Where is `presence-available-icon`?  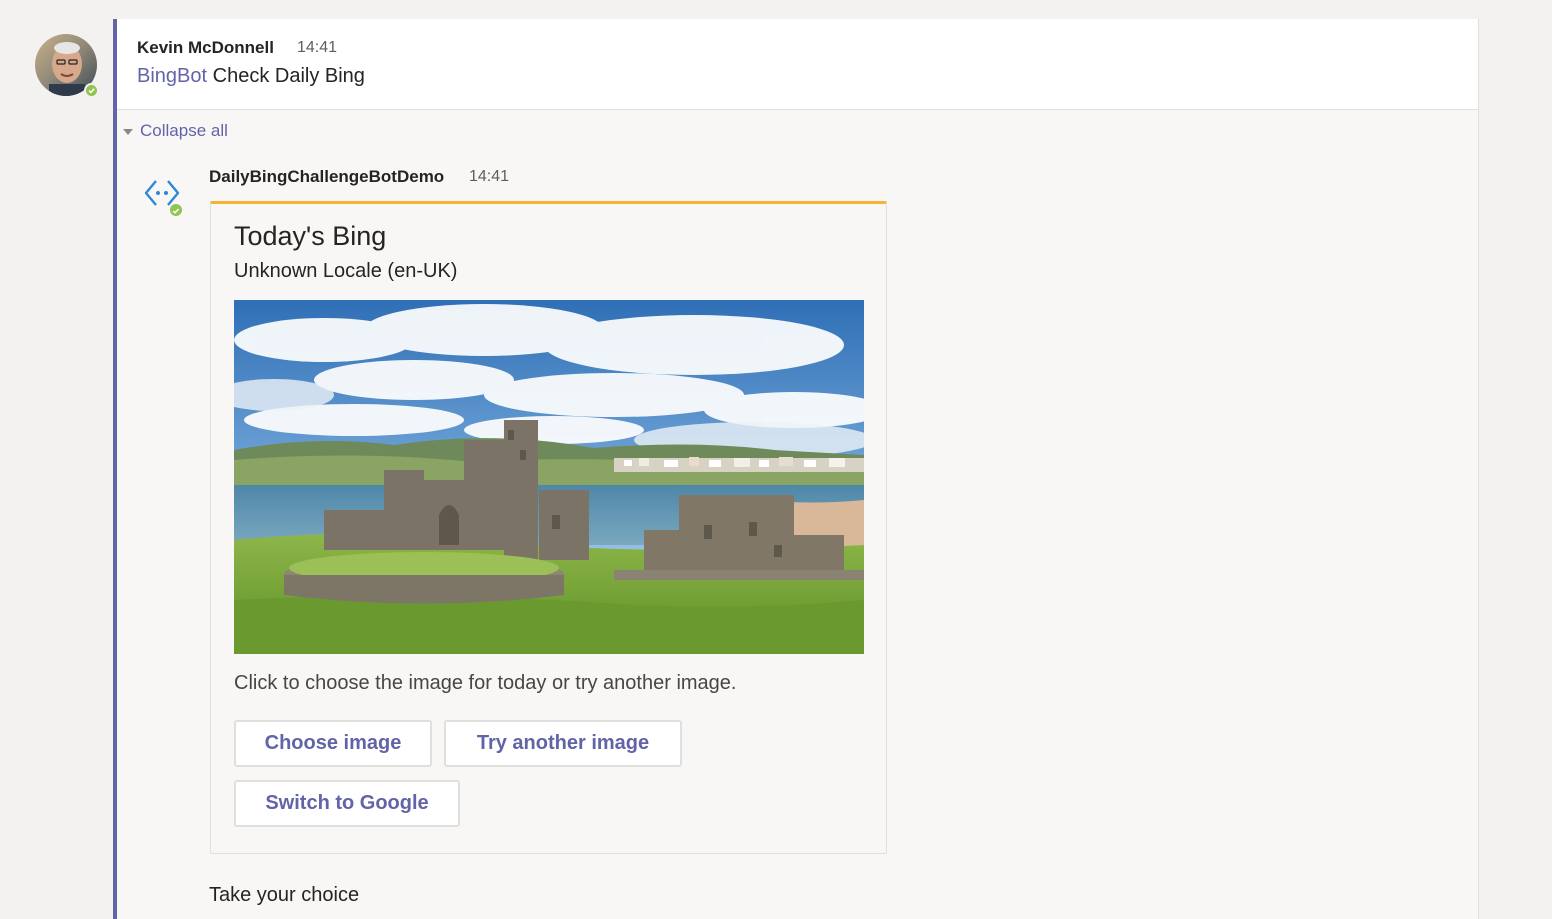
presence-available-icon is located at coordinates (91, 90).